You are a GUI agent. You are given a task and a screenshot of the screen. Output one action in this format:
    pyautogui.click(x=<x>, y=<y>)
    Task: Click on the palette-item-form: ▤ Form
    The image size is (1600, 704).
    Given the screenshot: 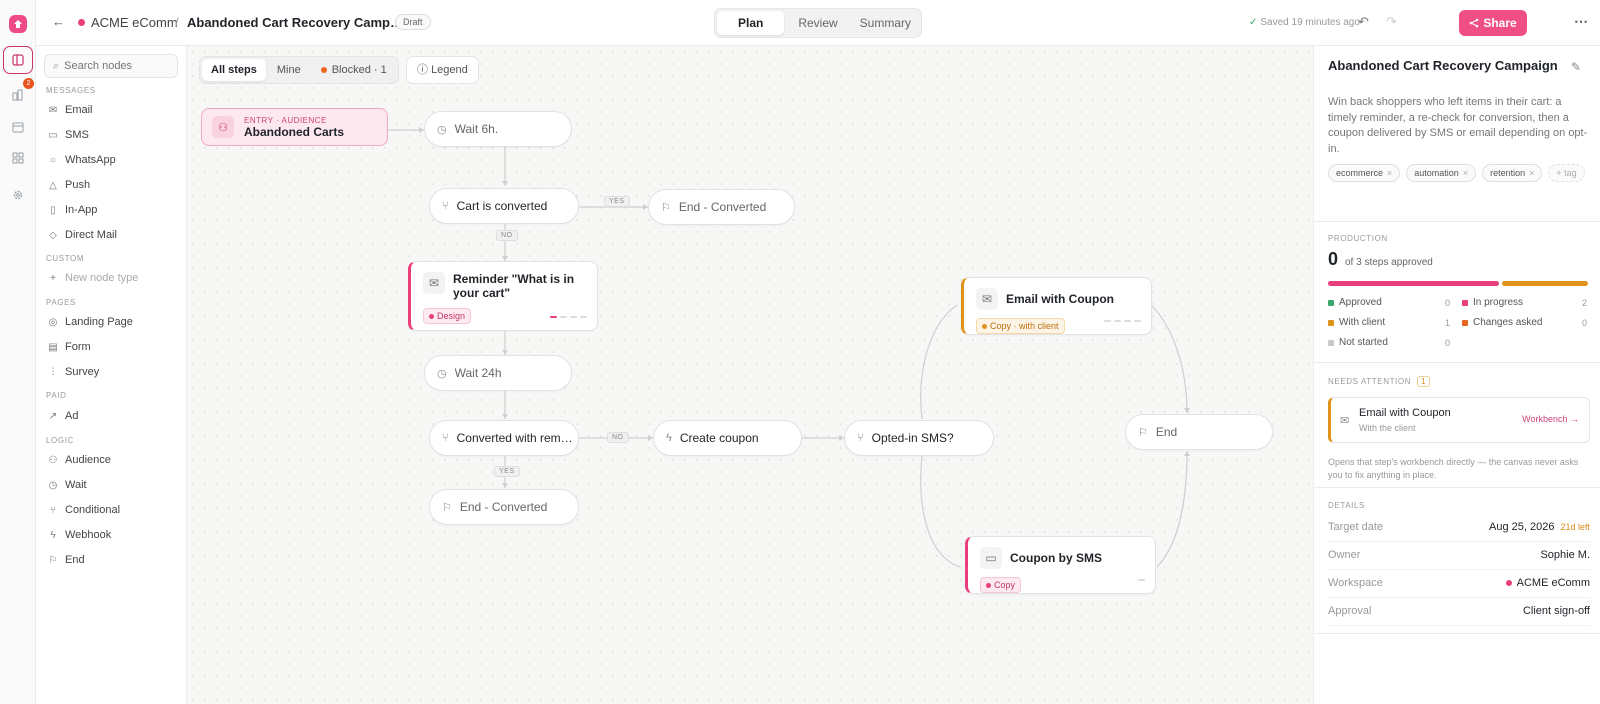 What is the action you would take?
    pyautogui.click(x=69, y=347)
    